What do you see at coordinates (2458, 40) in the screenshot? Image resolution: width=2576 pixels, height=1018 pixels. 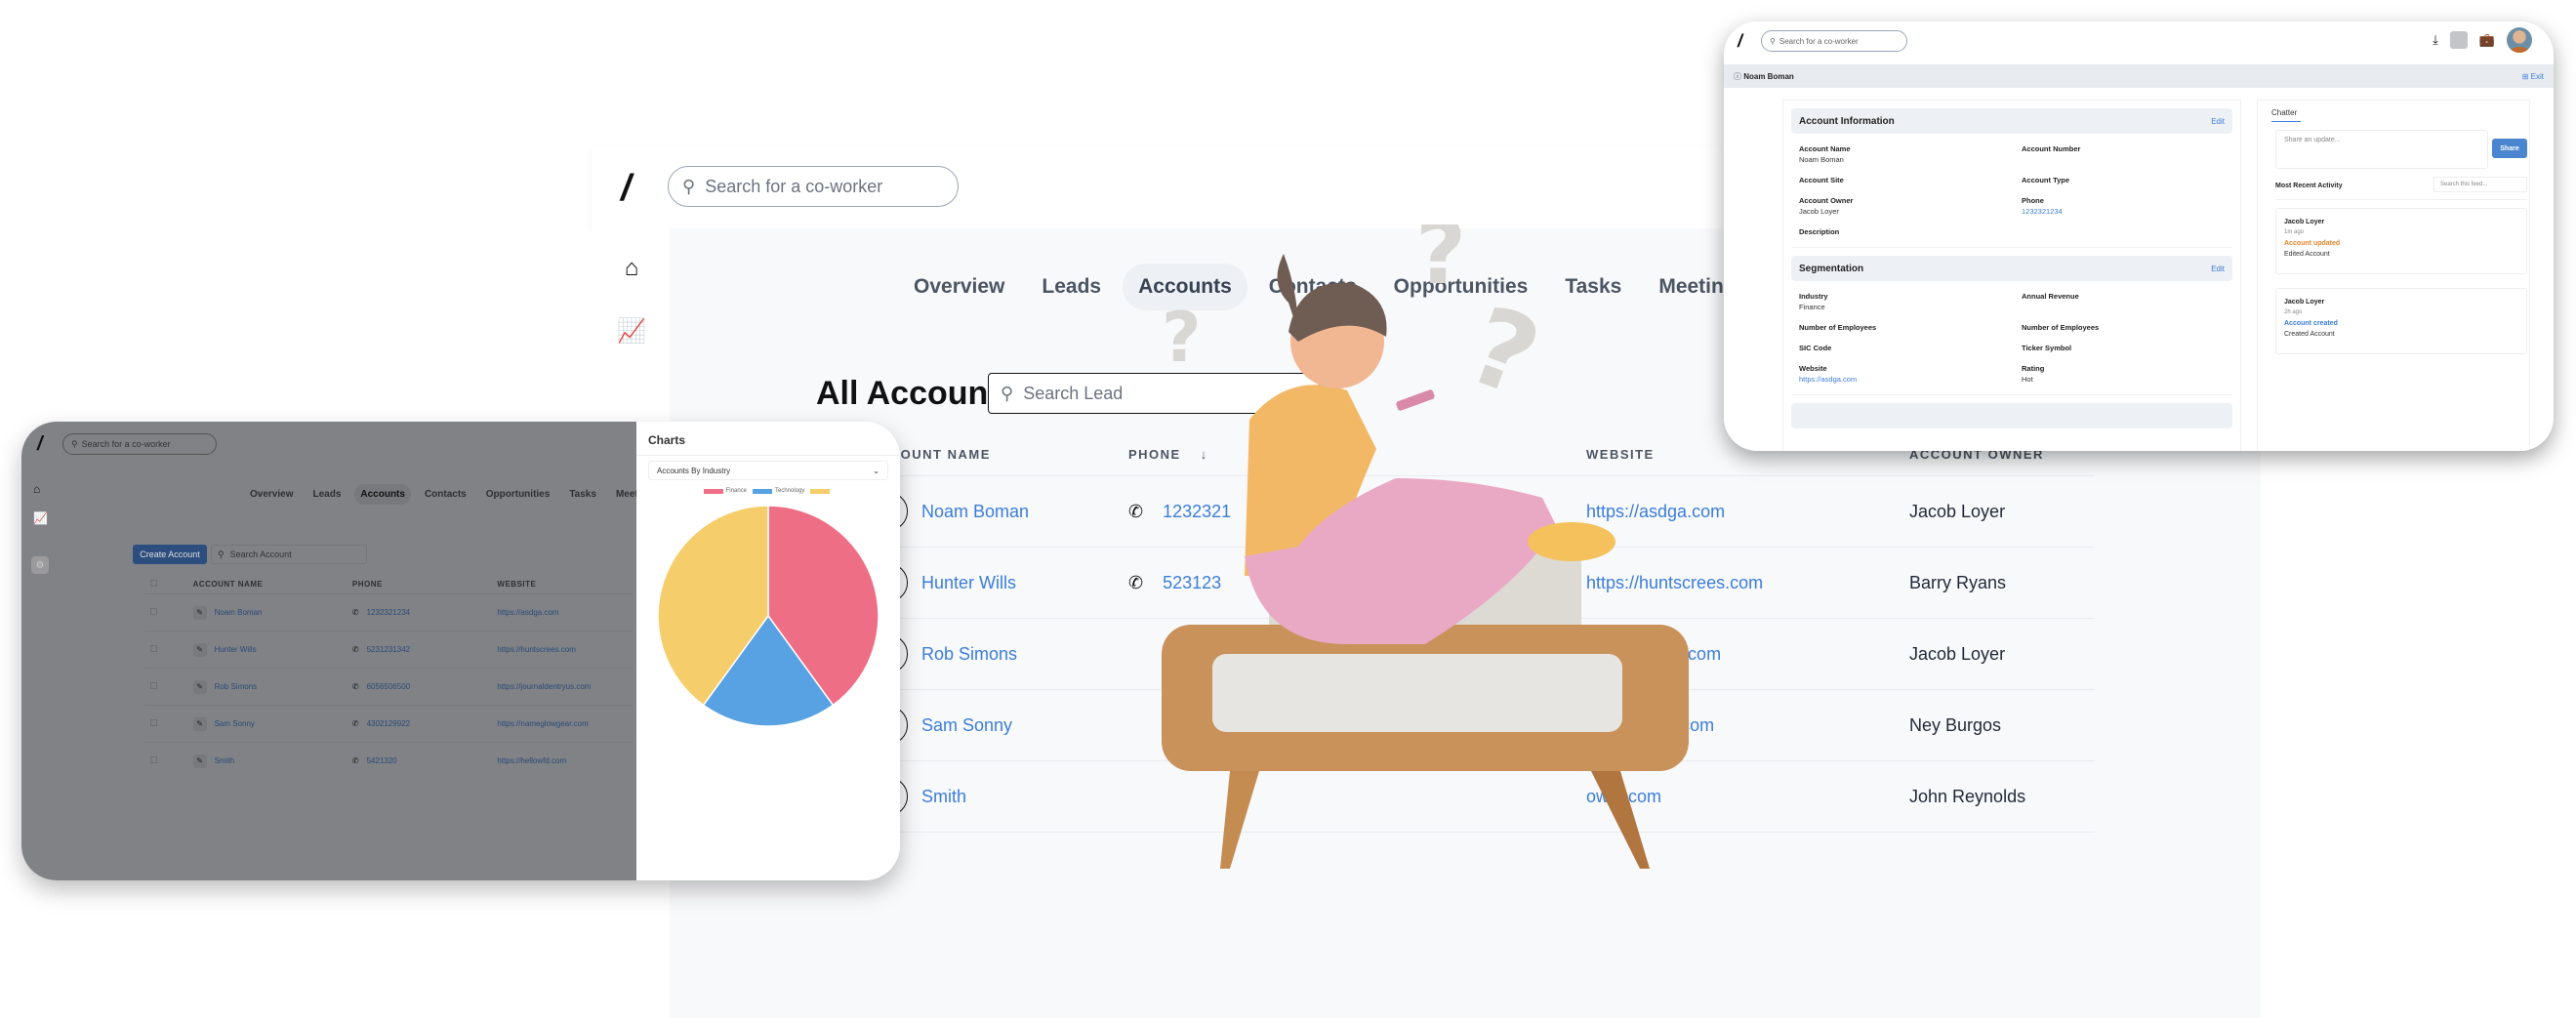 I see `image-placeholder-icon` at bounding box center [2458, 40].